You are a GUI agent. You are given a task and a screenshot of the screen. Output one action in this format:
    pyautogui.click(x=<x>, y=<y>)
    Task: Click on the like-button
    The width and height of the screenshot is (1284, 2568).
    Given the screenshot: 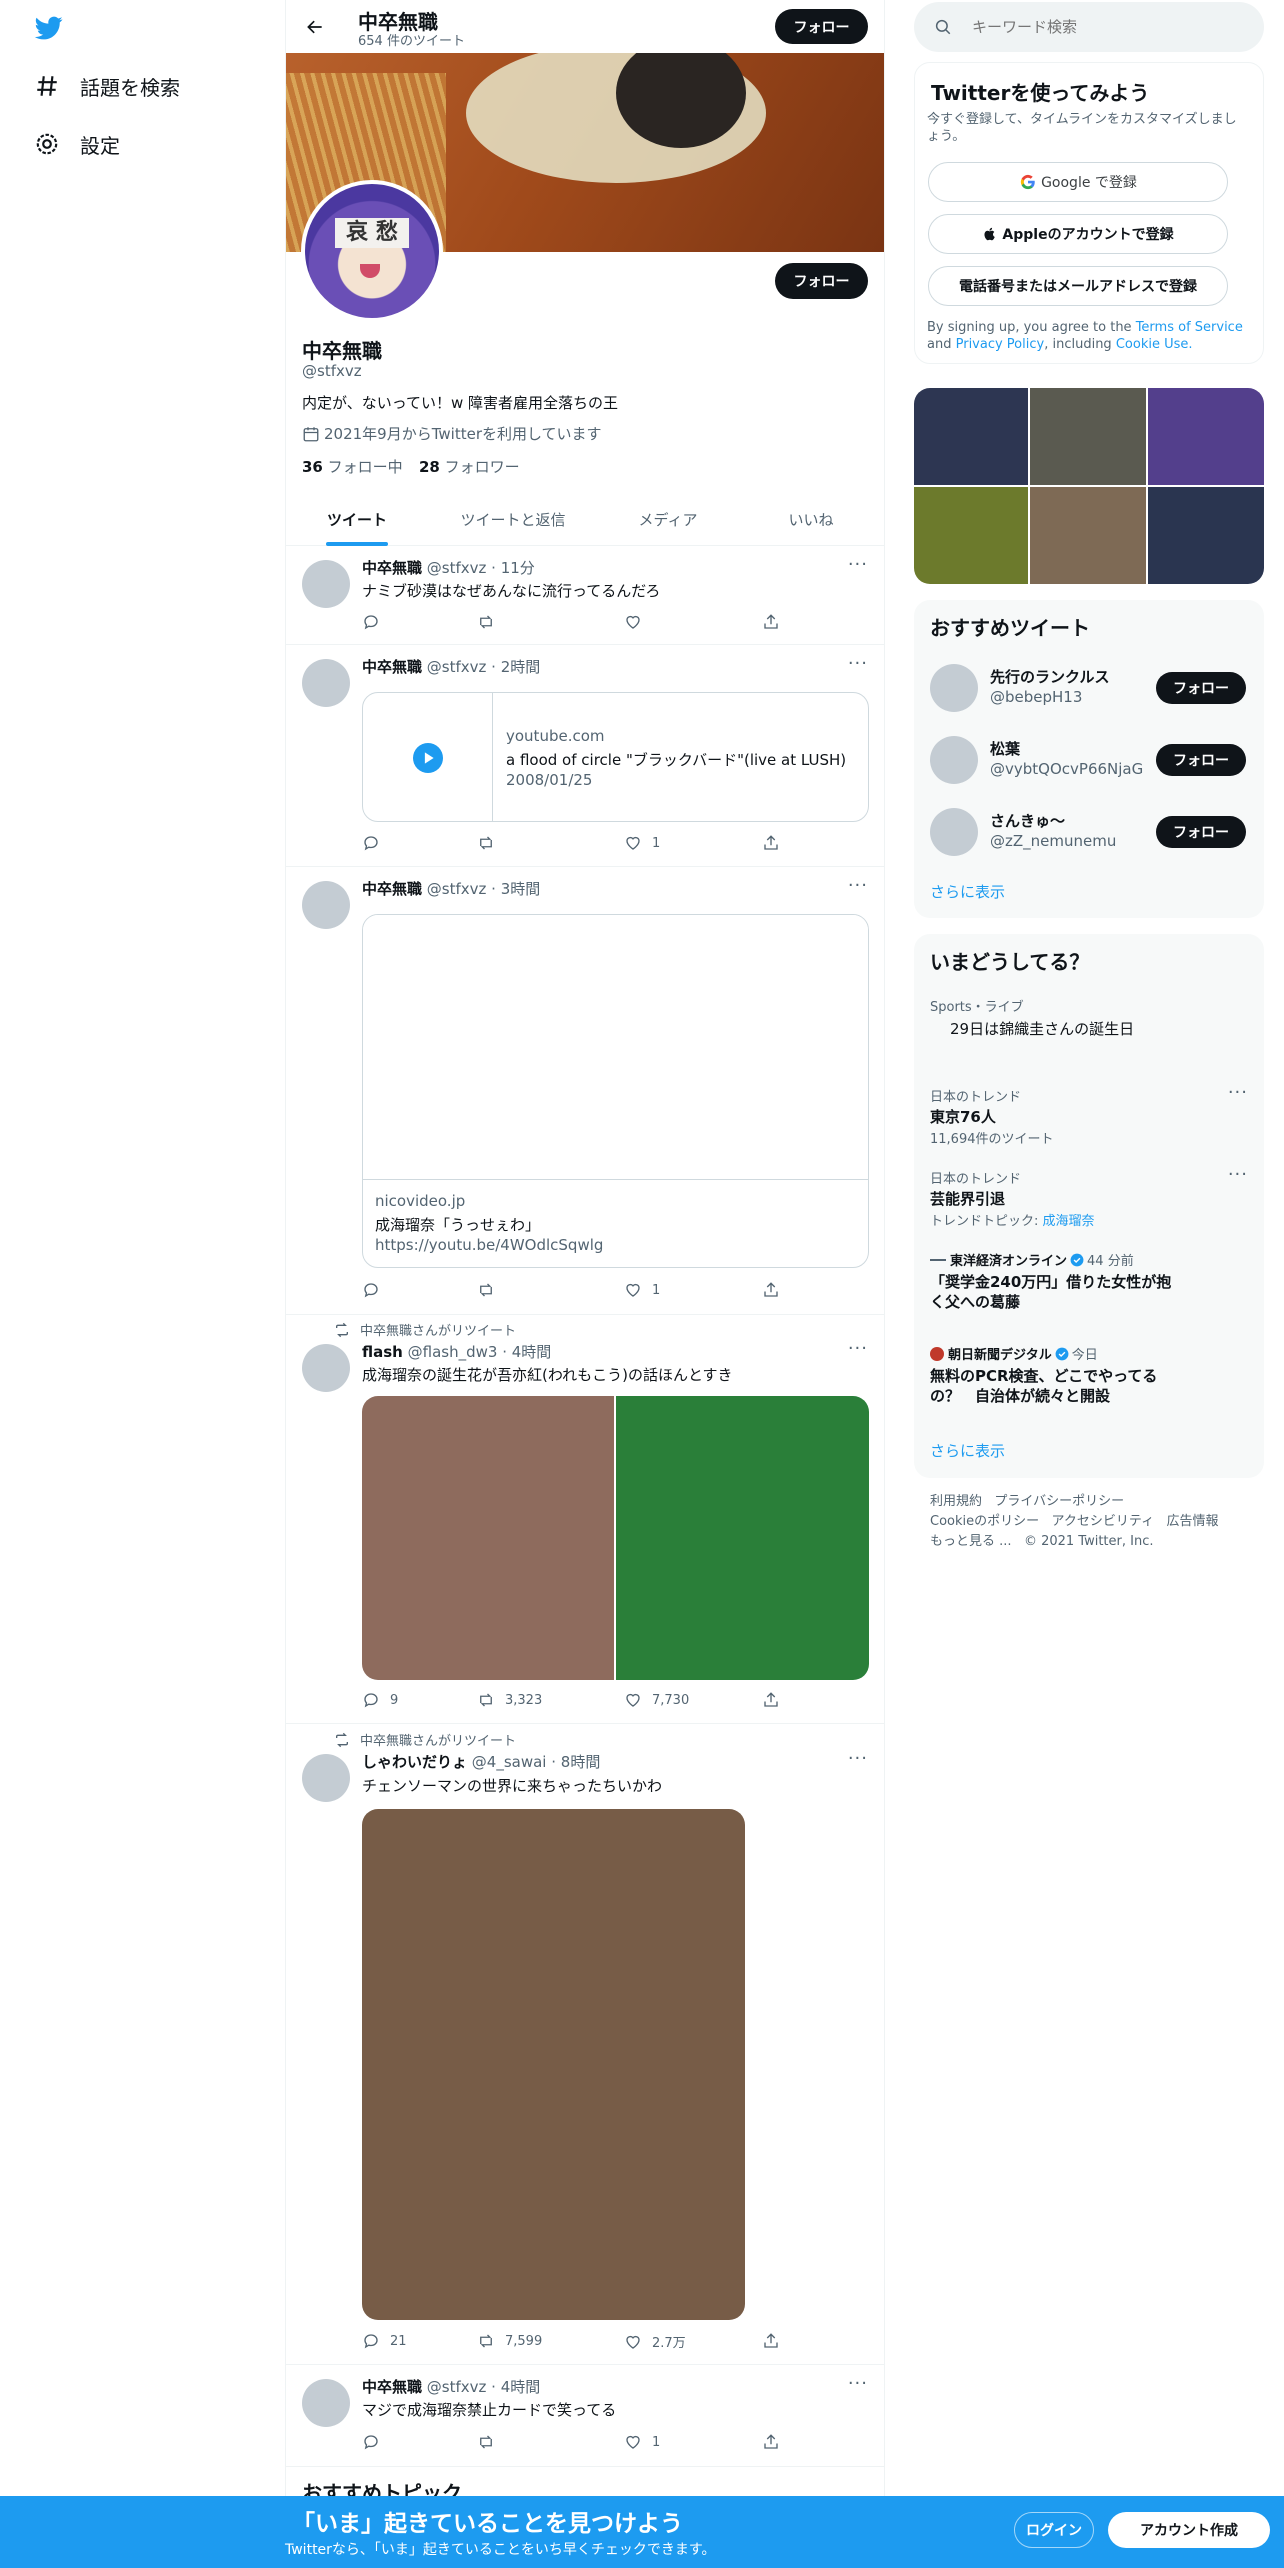 What is the action you would take?
    pyautogui.click(x=638, y=622)
    